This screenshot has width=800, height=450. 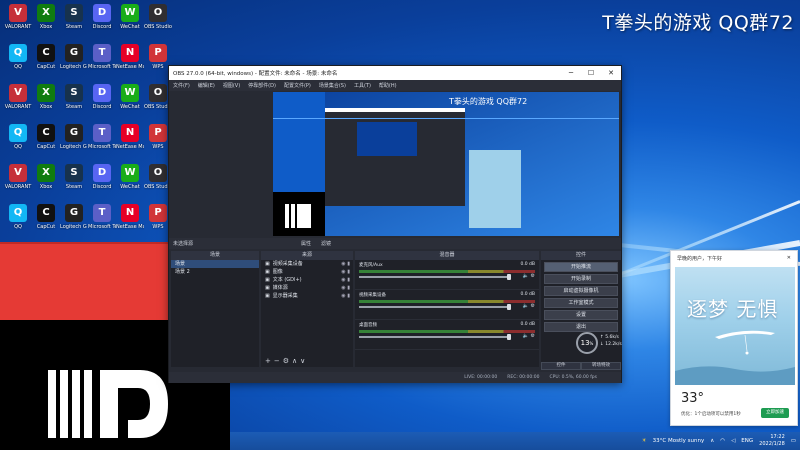 I want to click on desktop-icon-label: NetEase Music, so click(x=130, y=147).